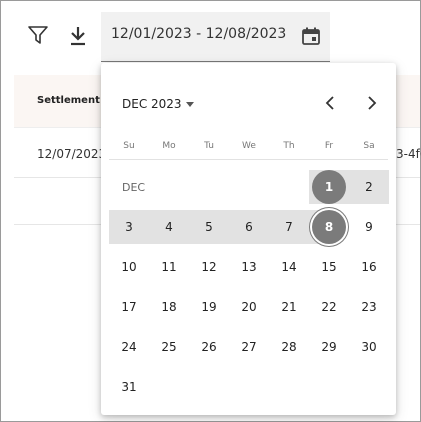 The height and width of the screenshot is (422, 421). What do you see at coordinates (329, 267) in the screenshot?
I see `day-cell: 15` at bounding box center [329, 267].